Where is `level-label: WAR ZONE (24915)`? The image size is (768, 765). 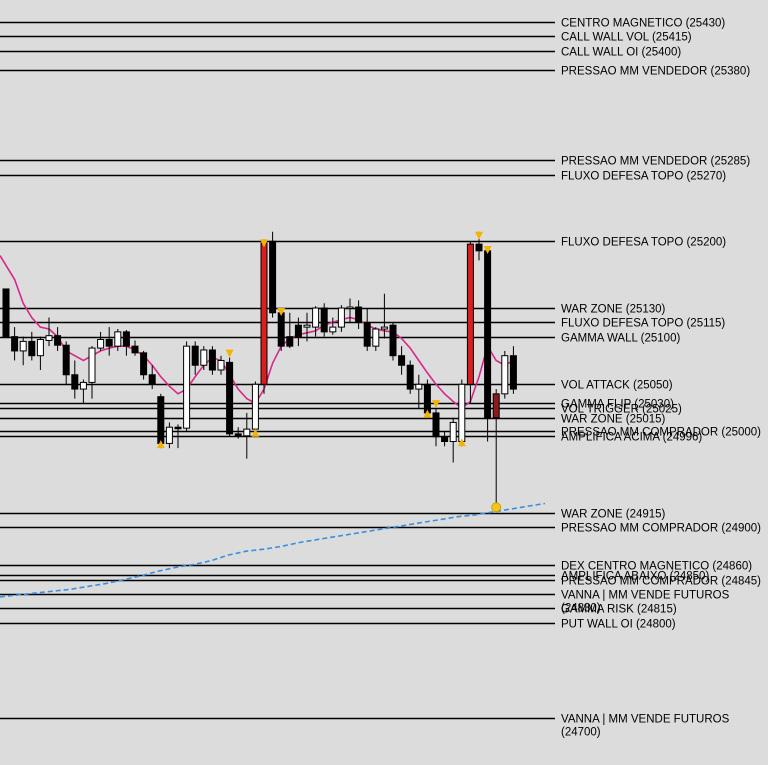 level-label: WAR ZONE (24915) is located at coordinates (613, 515).